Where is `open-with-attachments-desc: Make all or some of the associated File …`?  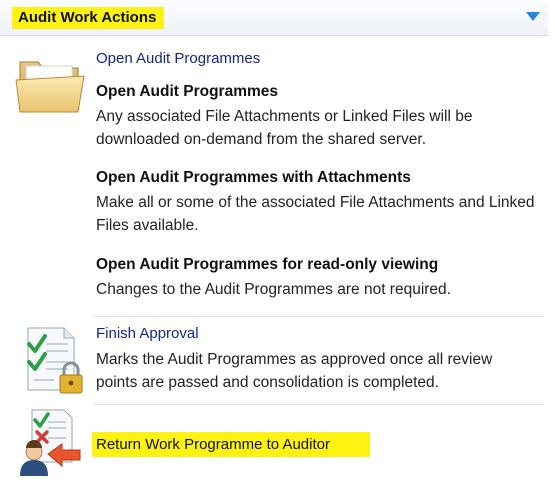 open-with-attachments-desc: Make all or some of the associated File … is located at coordinates (315, 214).